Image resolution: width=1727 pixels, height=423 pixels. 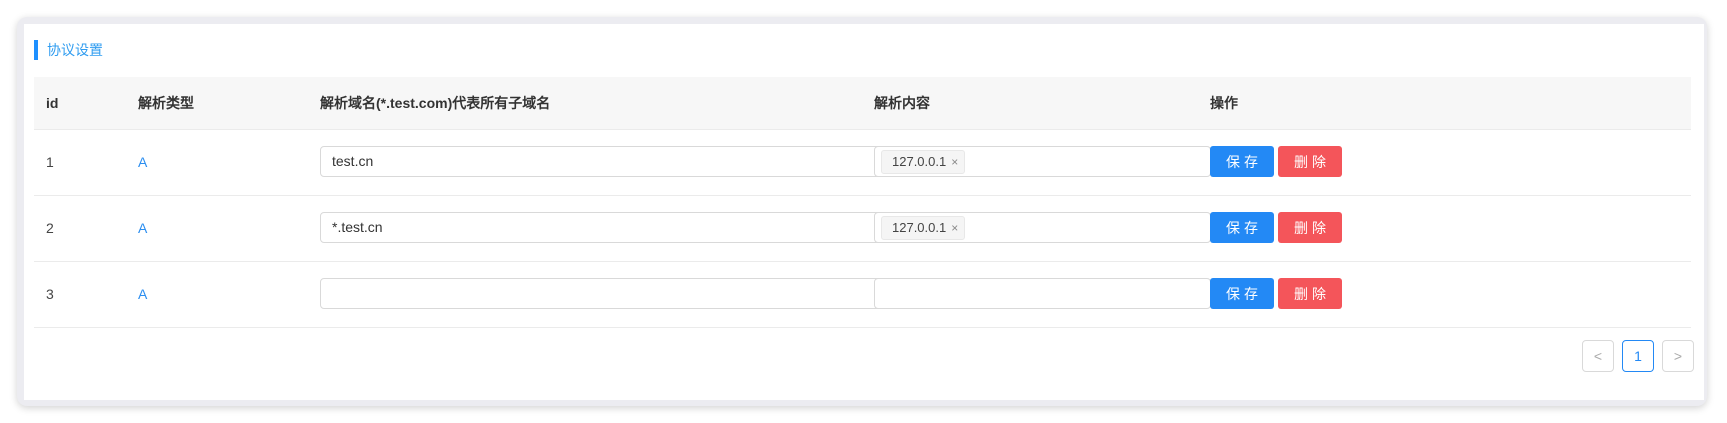 I want to click on content-input, so click(x=1042, y=293).